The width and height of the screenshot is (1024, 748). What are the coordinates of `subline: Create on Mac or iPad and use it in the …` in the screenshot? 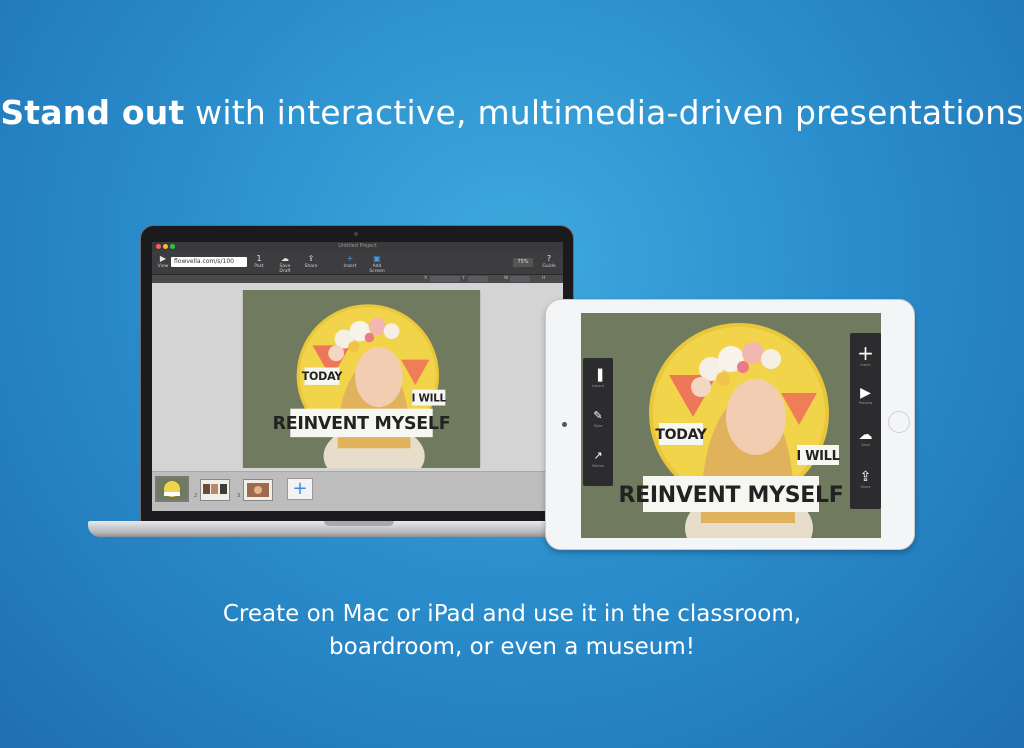 It's located at (512, 631).